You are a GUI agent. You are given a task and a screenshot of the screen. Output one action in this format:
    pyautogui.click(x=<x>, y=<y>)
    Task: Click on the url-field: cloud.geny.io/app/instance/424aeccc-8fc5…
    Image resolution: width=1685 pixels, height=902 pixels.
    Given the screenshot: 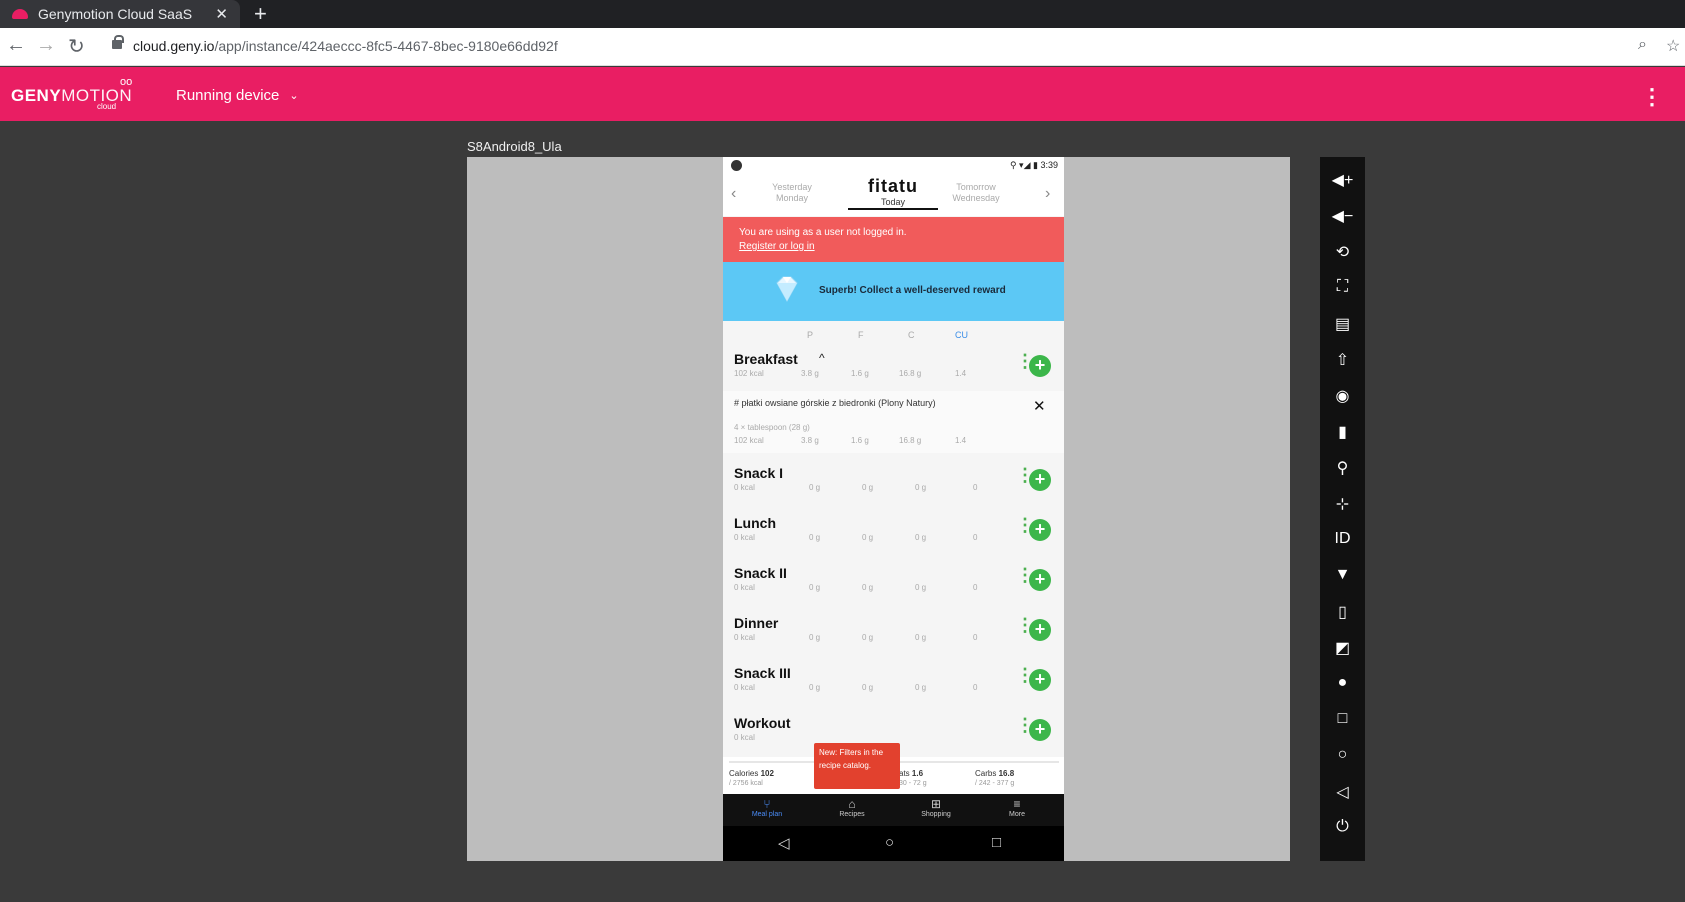 What is the action you would take?
    pyautogui.click(x=345, y=46)
    